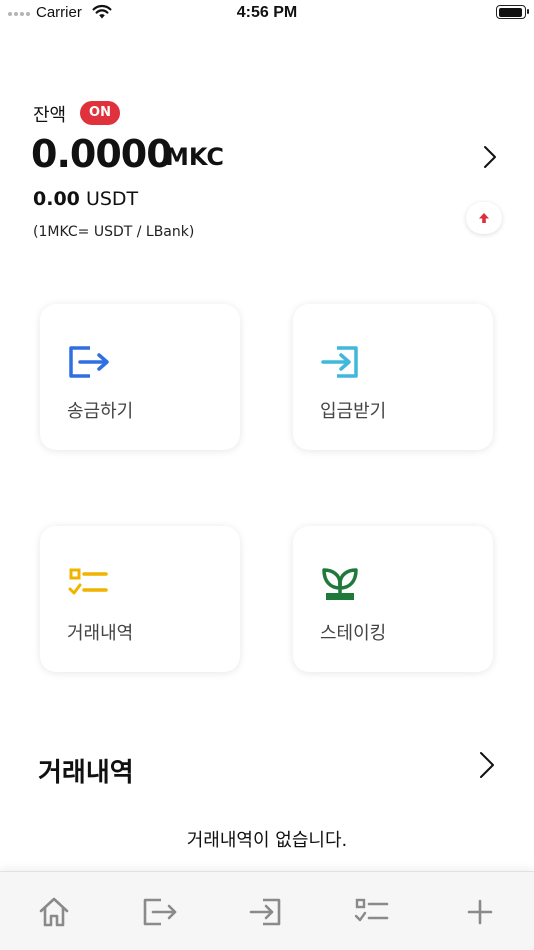 The image size is (534, 950). I want to click on sprout-icon, so click(342, 588).